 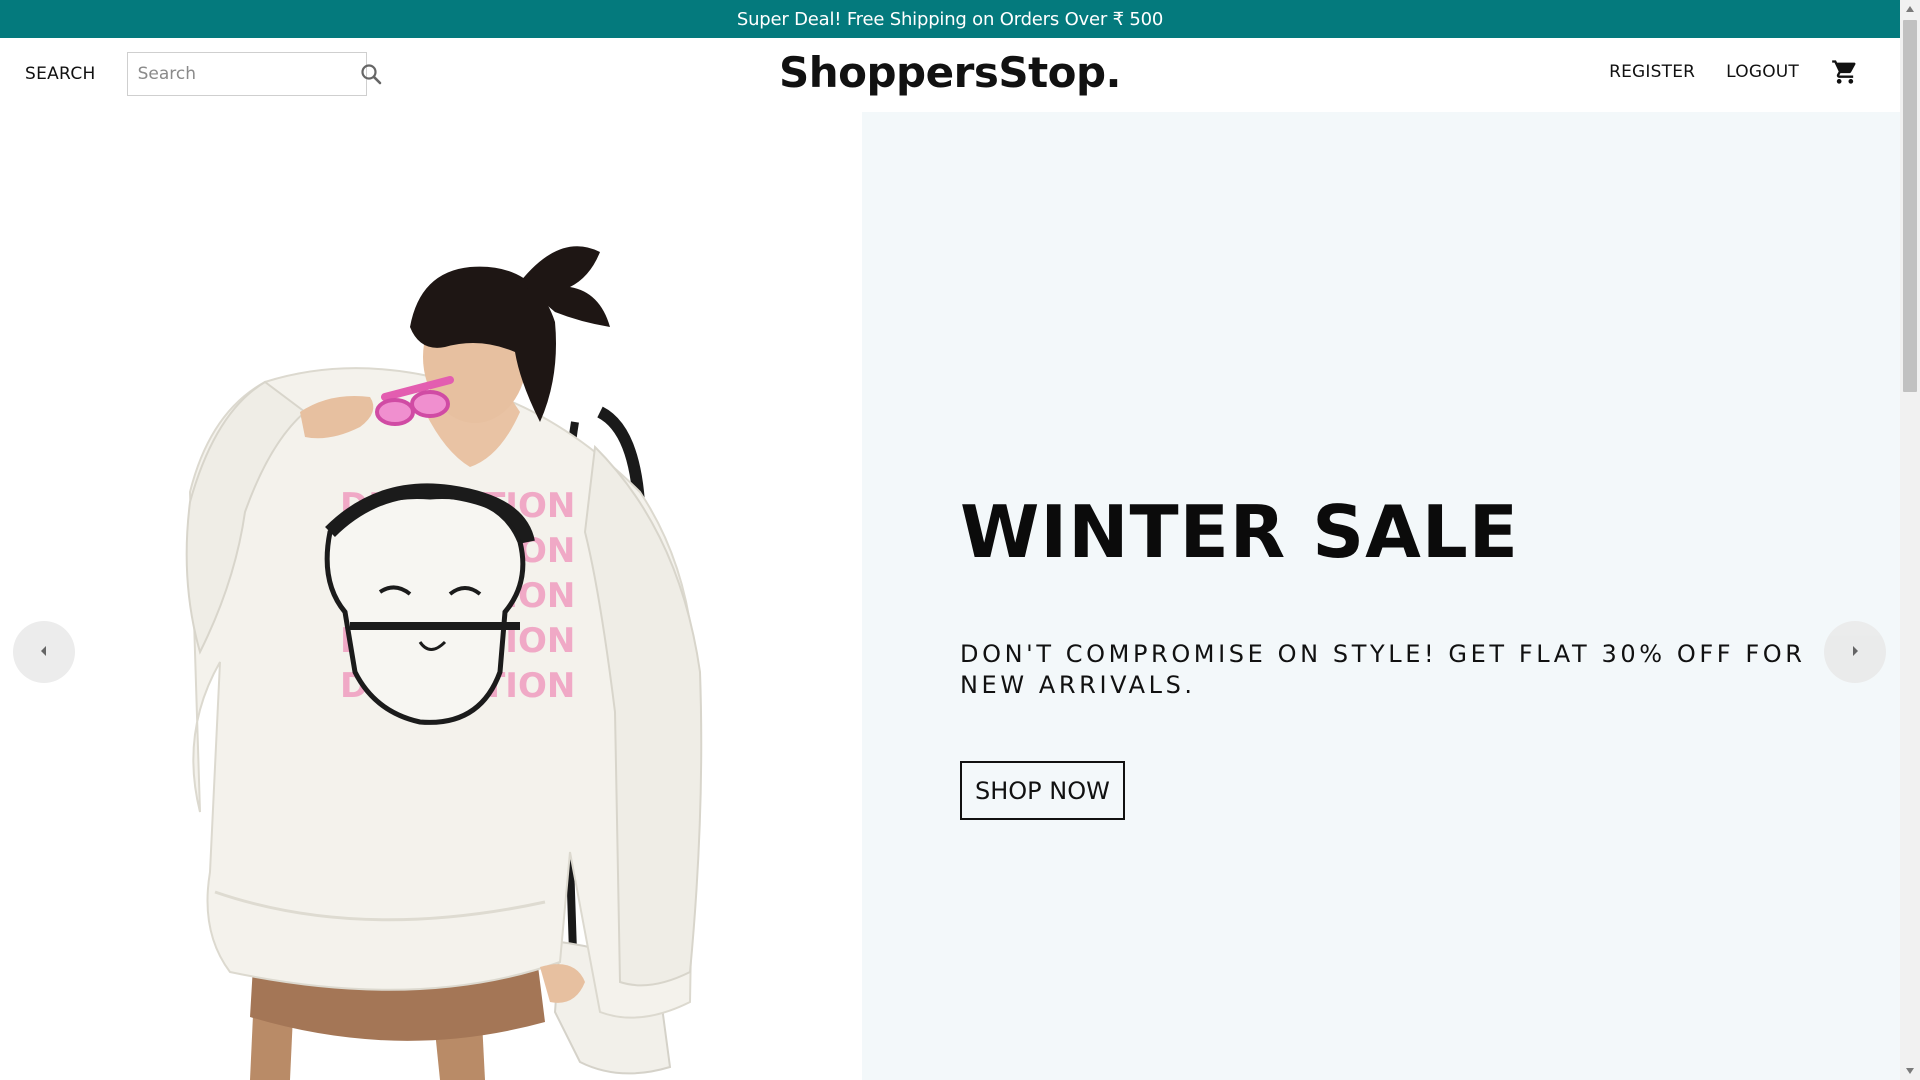 I want to click on scrollbar-thumb, so click(x=1910, y=206).